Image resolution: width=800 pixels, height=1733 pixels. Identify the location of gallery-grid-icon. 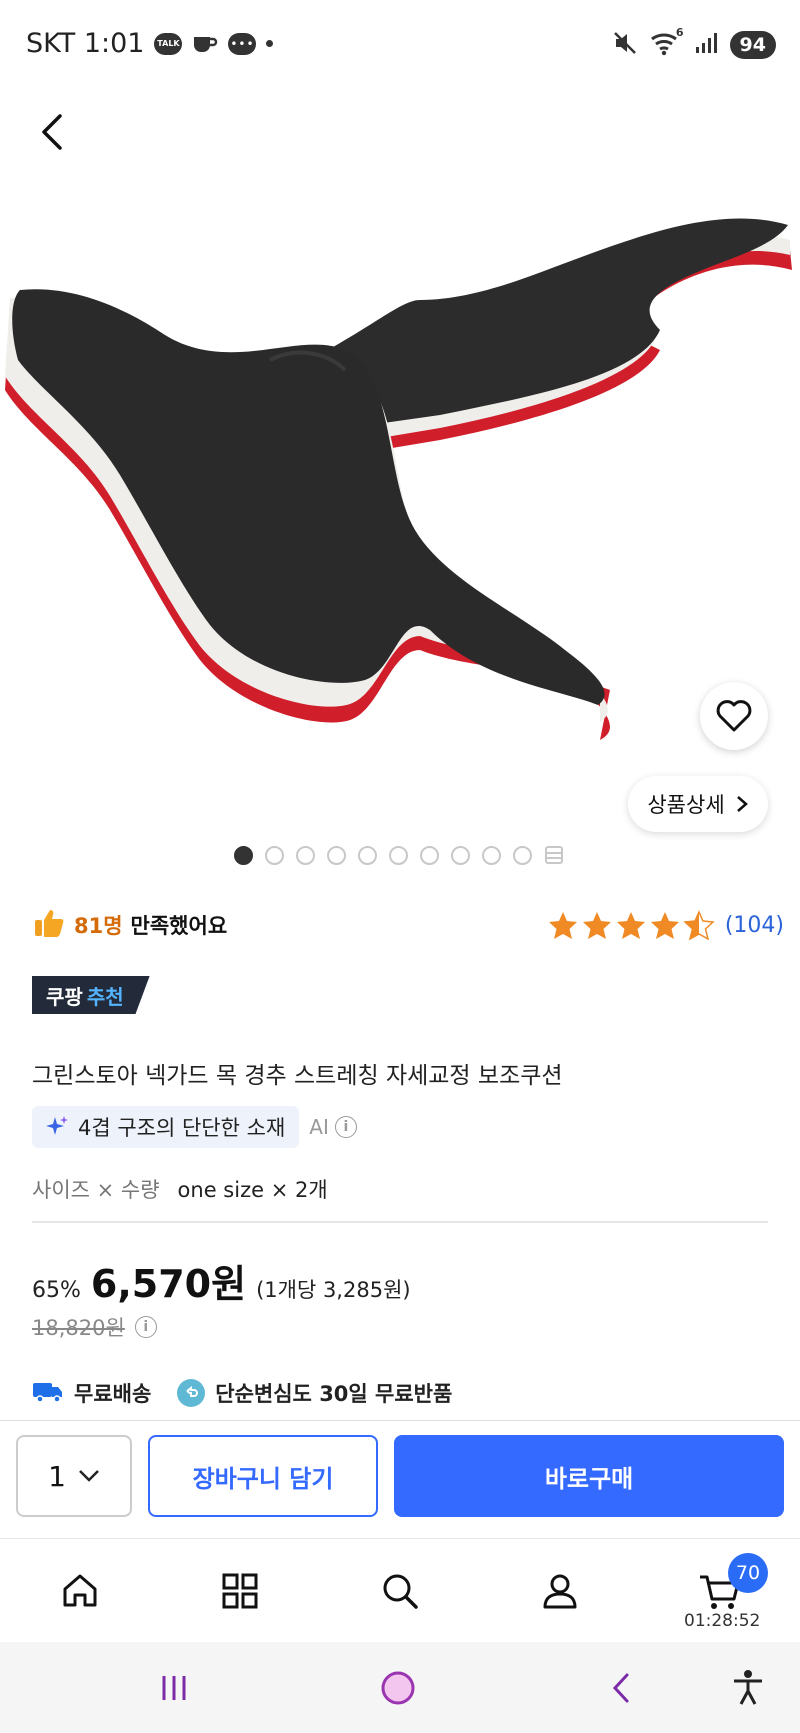
(554, 855).